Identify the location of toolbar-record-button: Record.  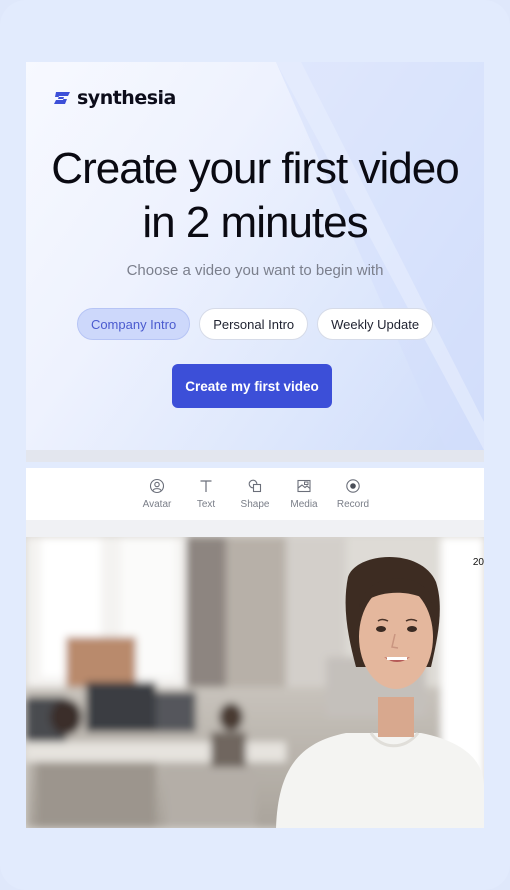
(353, 494).